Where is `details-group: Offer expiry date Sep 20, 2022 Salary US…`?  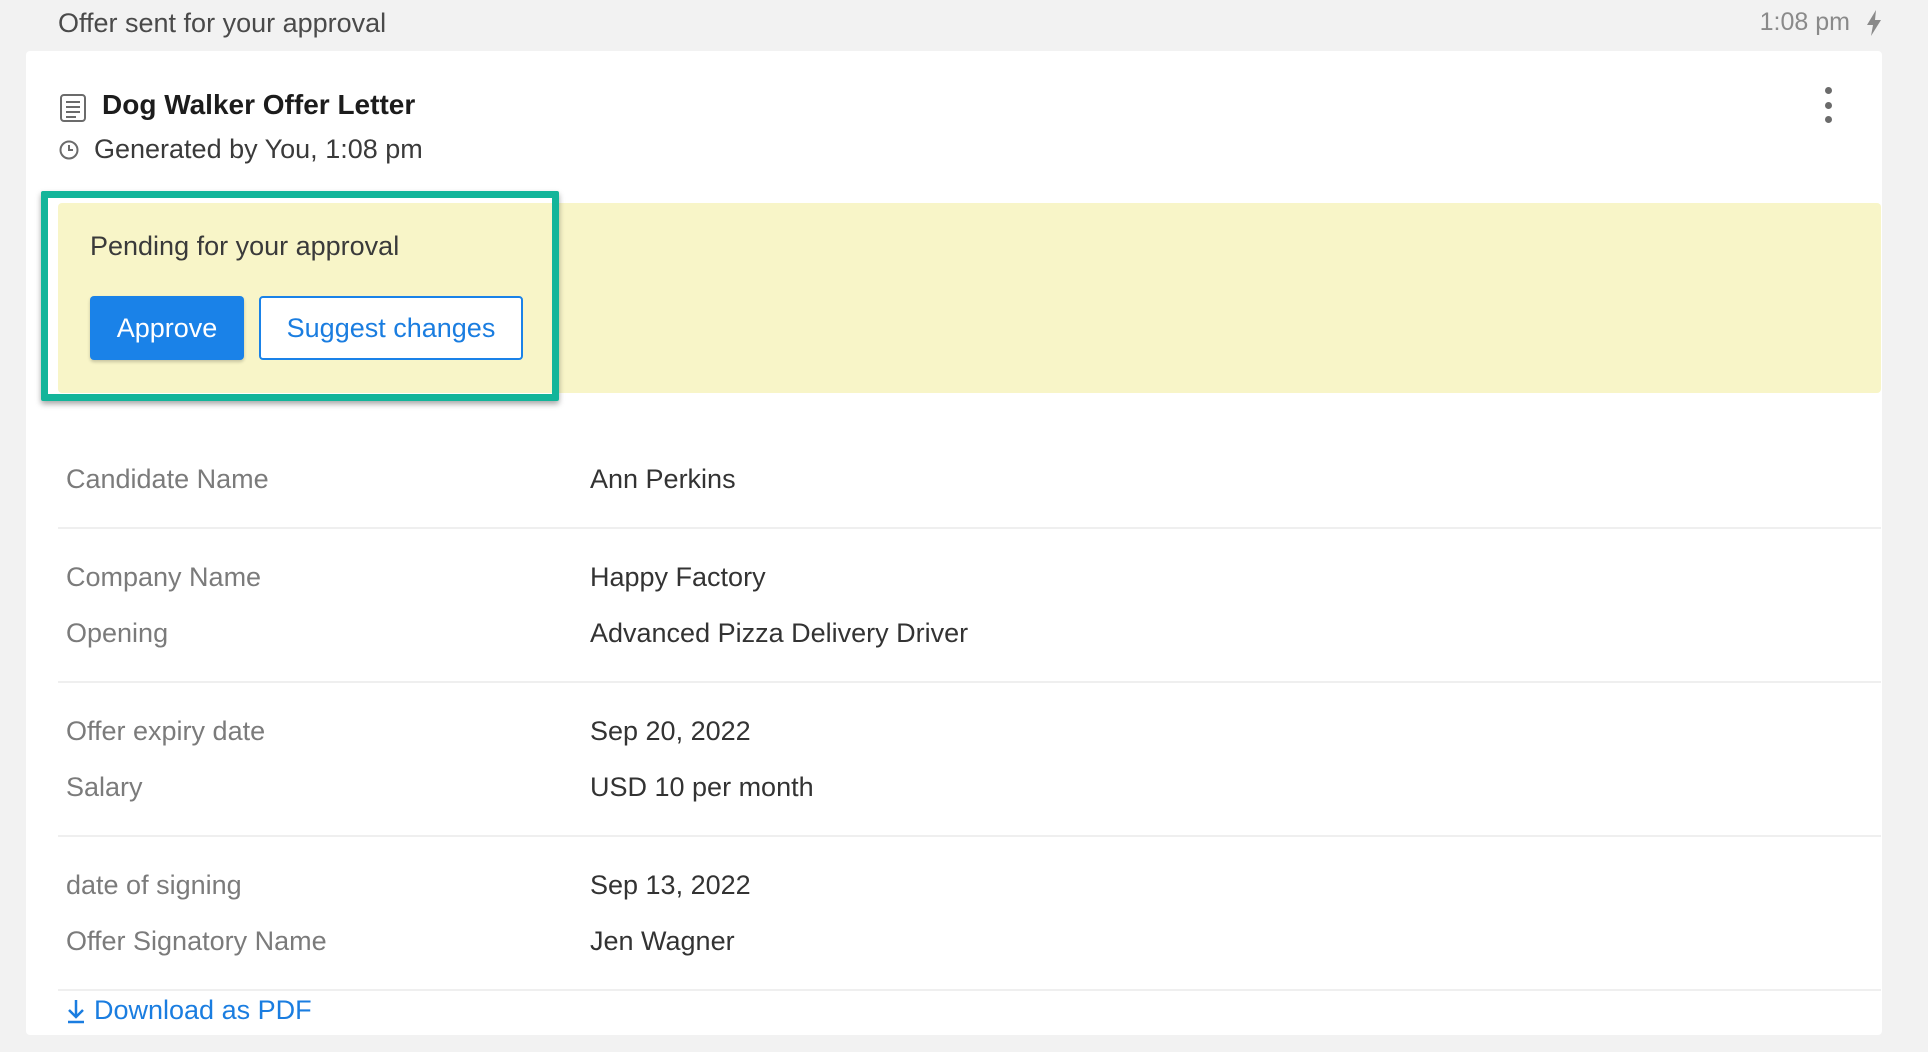
details-group: Offer expiry date Sep 20, 2022 Salary US… is located at coordinates (969, 760).